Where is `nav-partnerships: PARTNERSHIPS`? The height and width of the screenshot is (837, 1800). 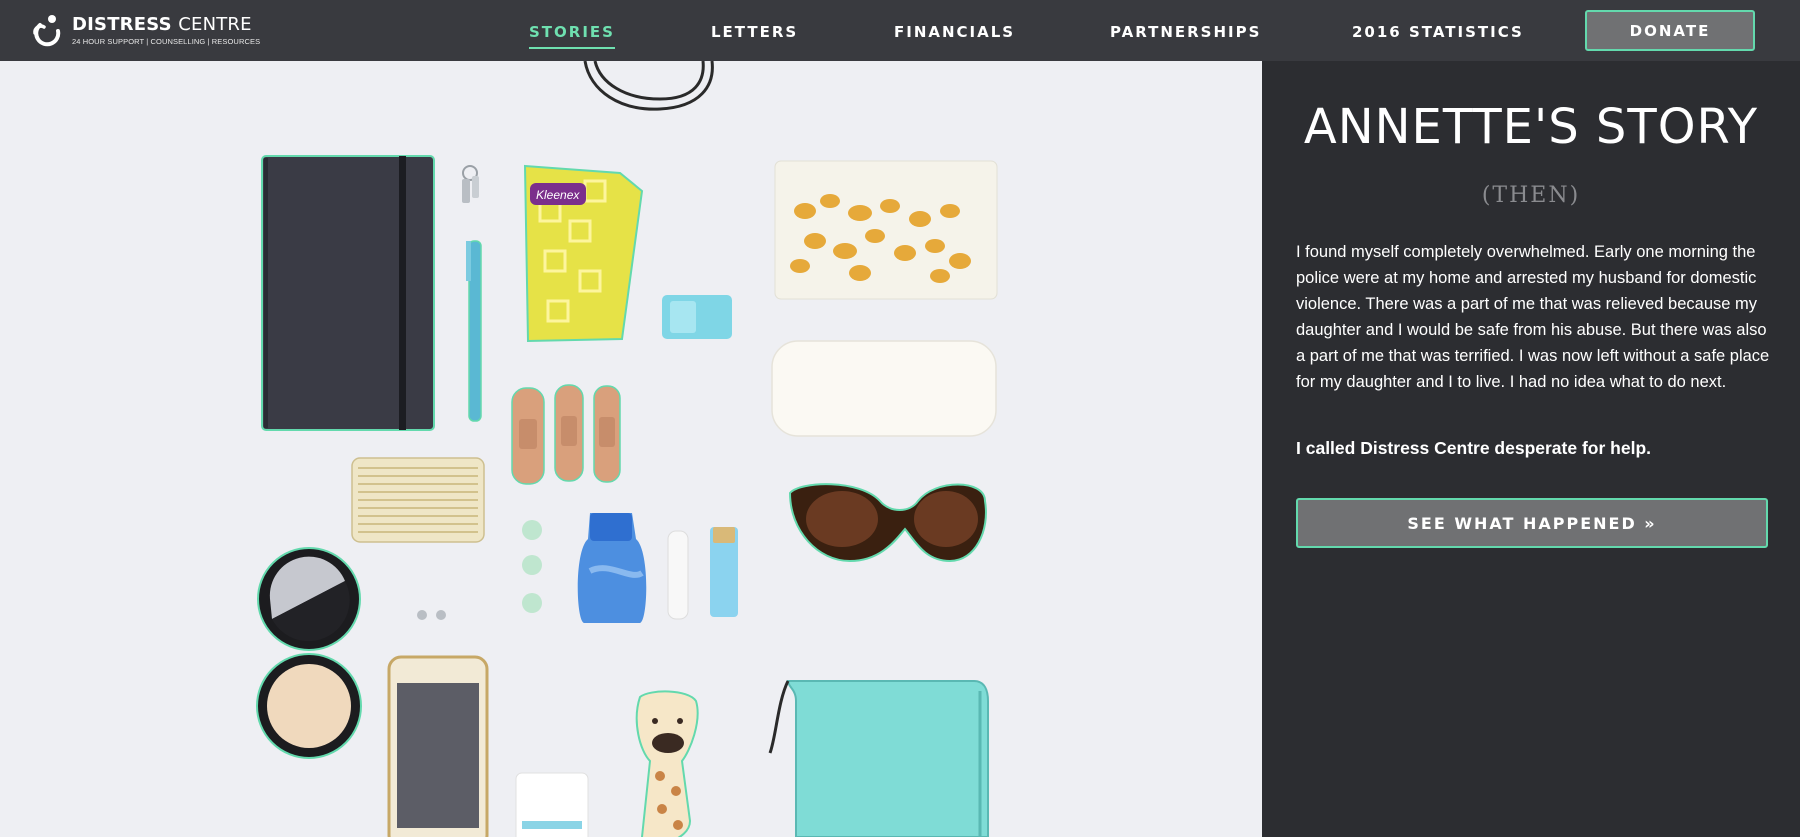 nav-partnerships: PARTNERSHIPS is located at coordinates (1185, 32).